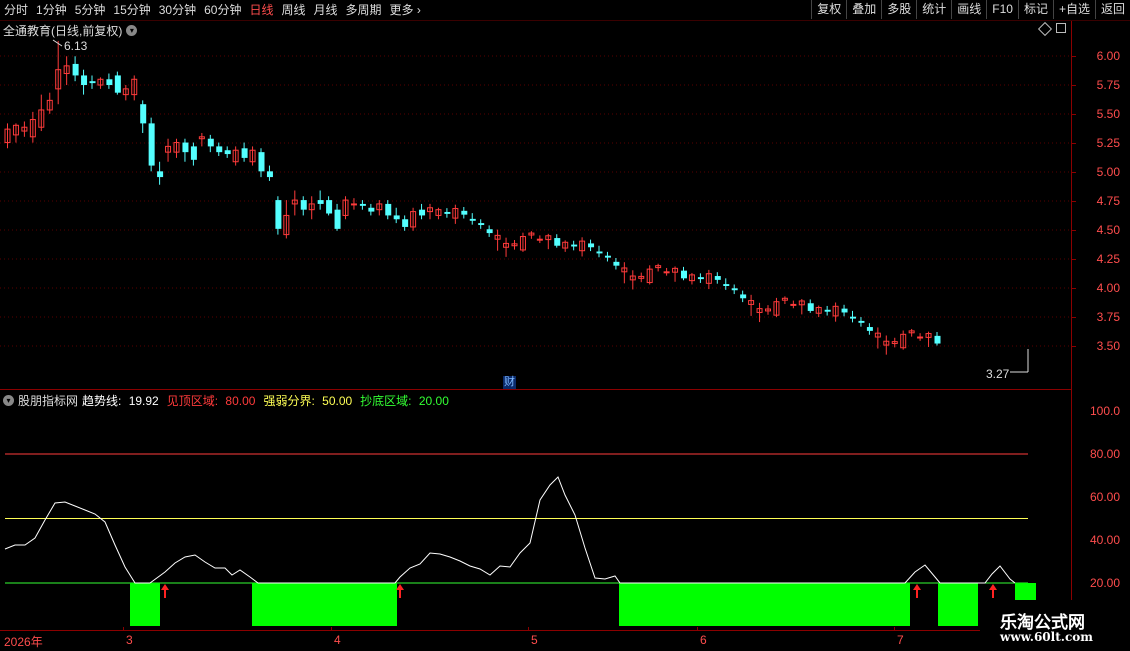 The height and width of the screenshot is (651, 1130). What do you see at coordinates (23, 642) in the screenshot?
I see `date-label: 2026年` at bounding box center [23, 642].